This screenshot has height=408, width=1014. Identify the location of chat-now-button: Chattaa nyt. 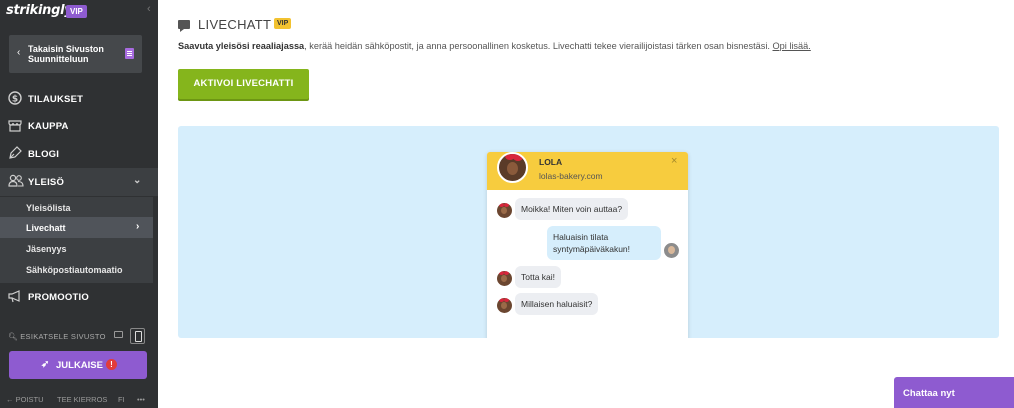
(954, 392).